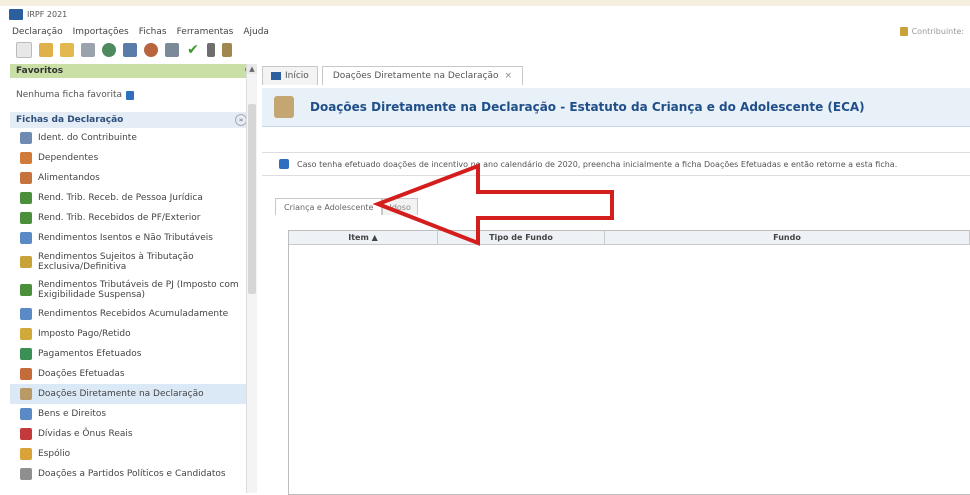 This screenshot has height=495, width=970. Describe the element at coordinates (121, 394) in the screenshot. I see `sidebar-item-label: Doações Diretamente na Declaração` at that location.